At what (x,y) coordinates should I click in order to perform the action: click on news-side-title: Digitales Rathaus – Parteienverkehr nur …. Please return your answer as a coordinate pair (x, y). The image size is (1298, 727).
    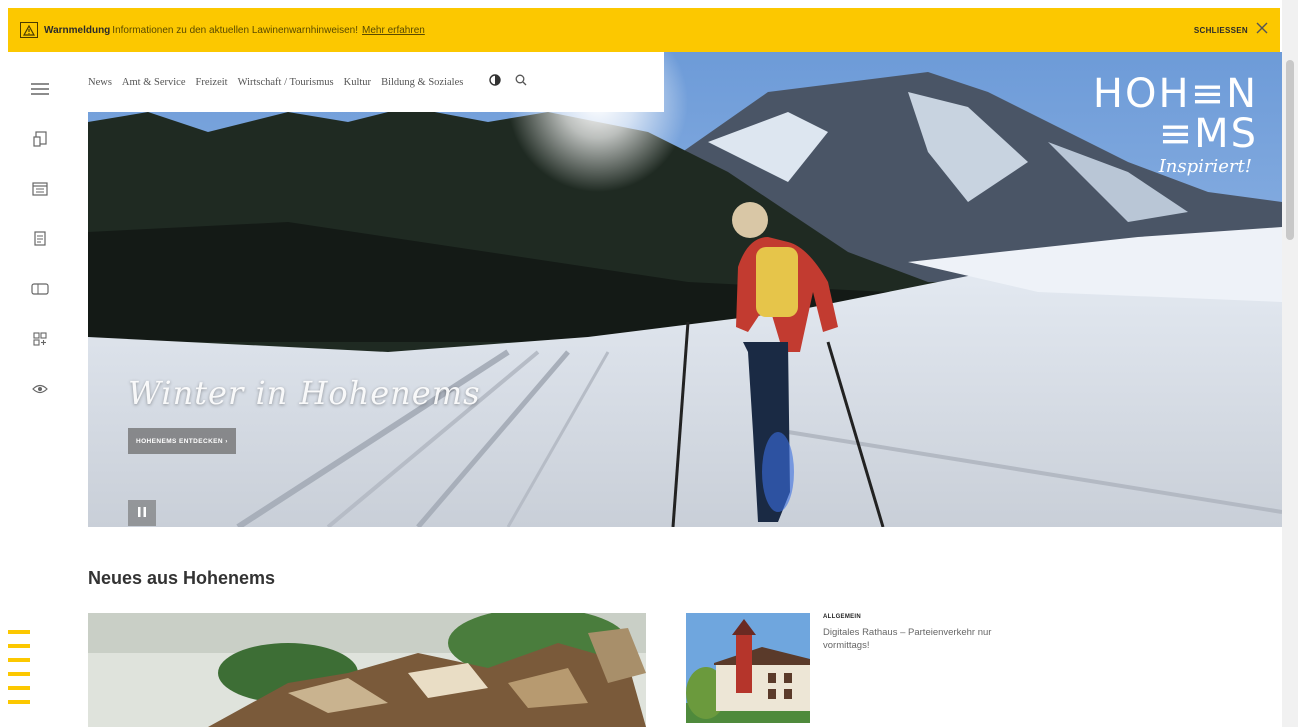
    Looking at the image, I should click on (928, 639).